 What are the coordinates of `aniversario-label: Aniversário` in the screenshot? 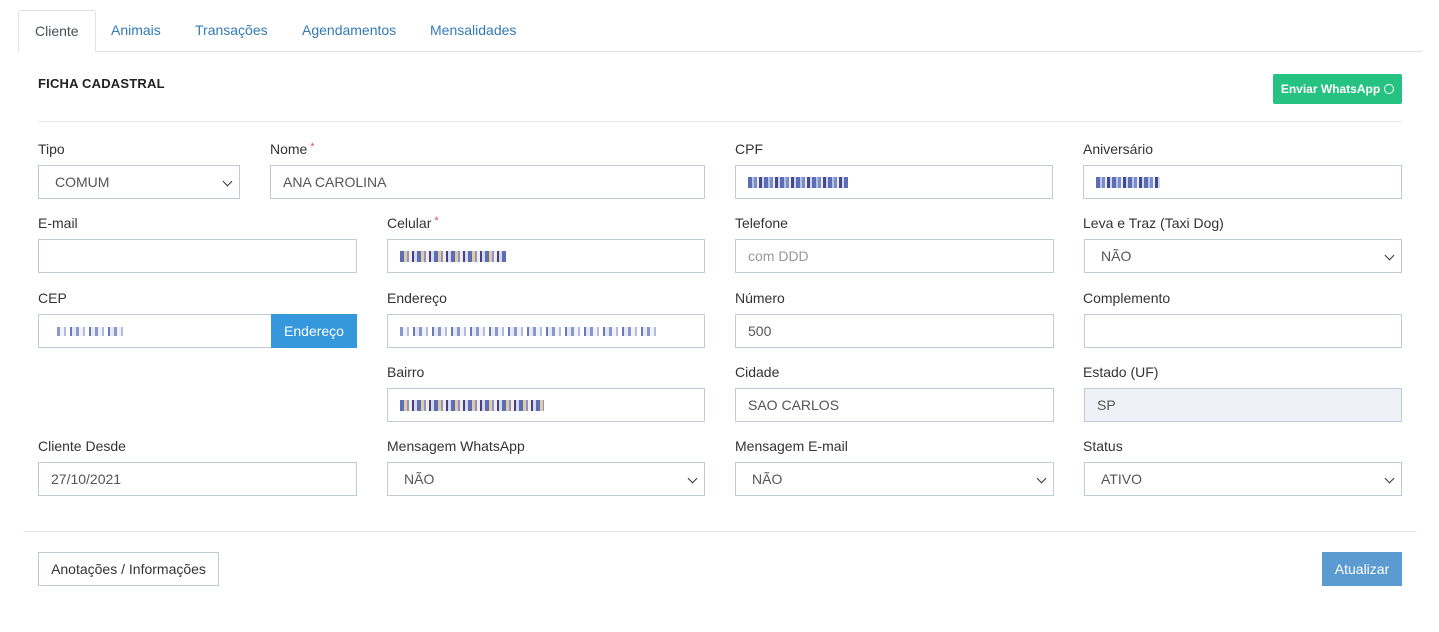 It's located at (1118, 149).